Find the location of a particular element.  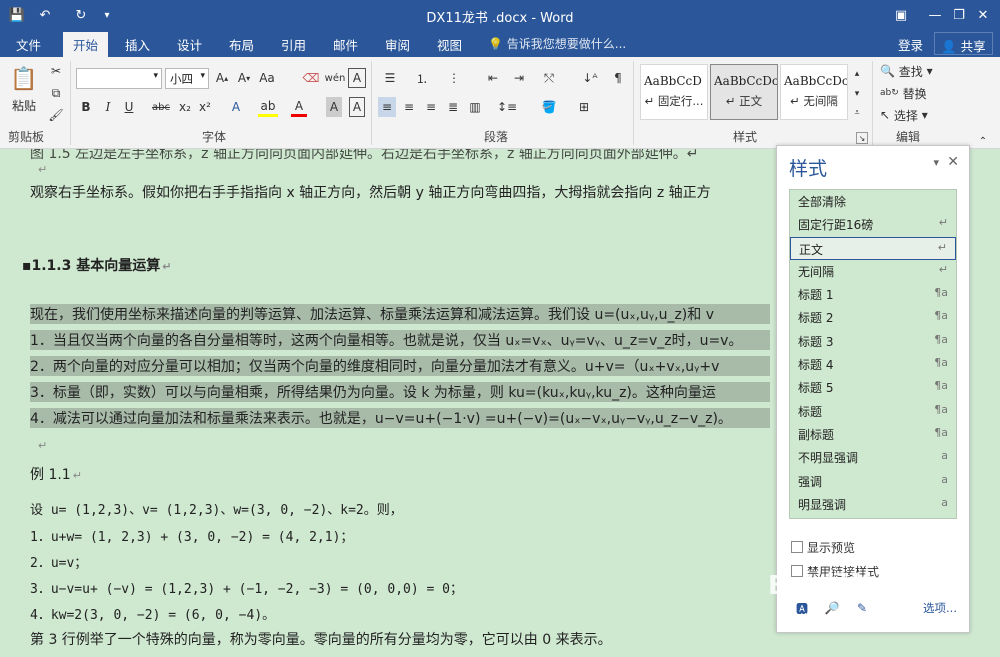

style-item-heading-2: 标题 2 ¶a is located at coordinates (873, 317).